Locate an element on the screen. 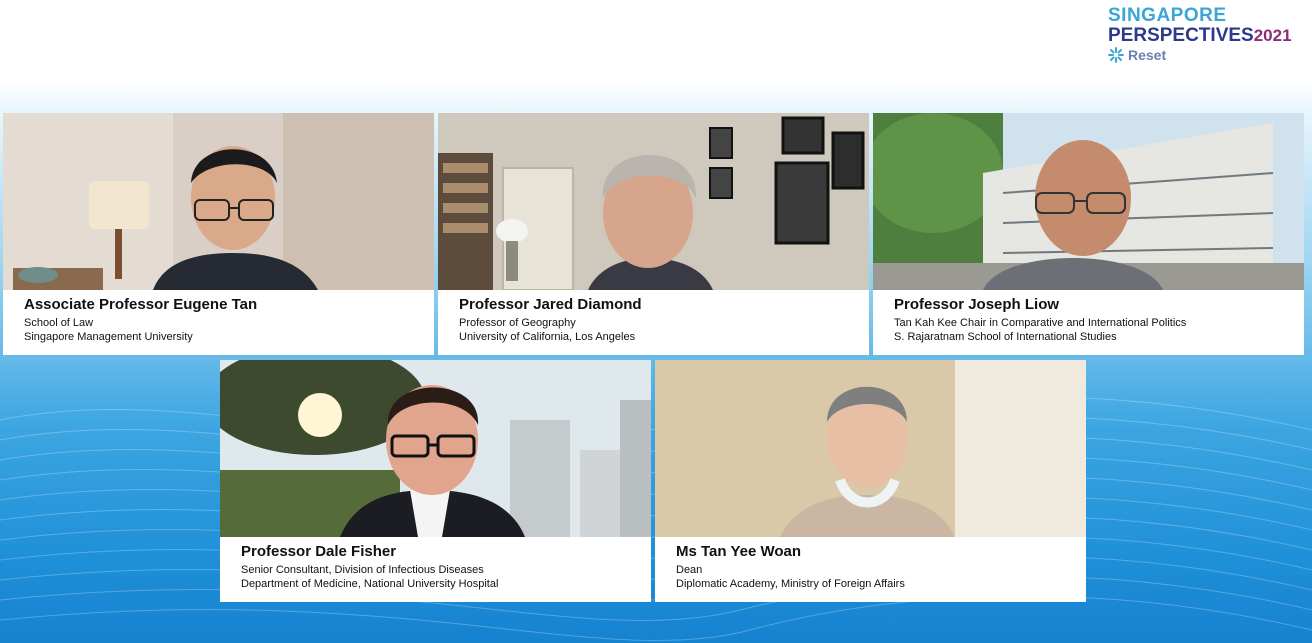 This screenshot has height=643, width=1312. participant-title: Professor of Geography is located at coordinates (517, 323).